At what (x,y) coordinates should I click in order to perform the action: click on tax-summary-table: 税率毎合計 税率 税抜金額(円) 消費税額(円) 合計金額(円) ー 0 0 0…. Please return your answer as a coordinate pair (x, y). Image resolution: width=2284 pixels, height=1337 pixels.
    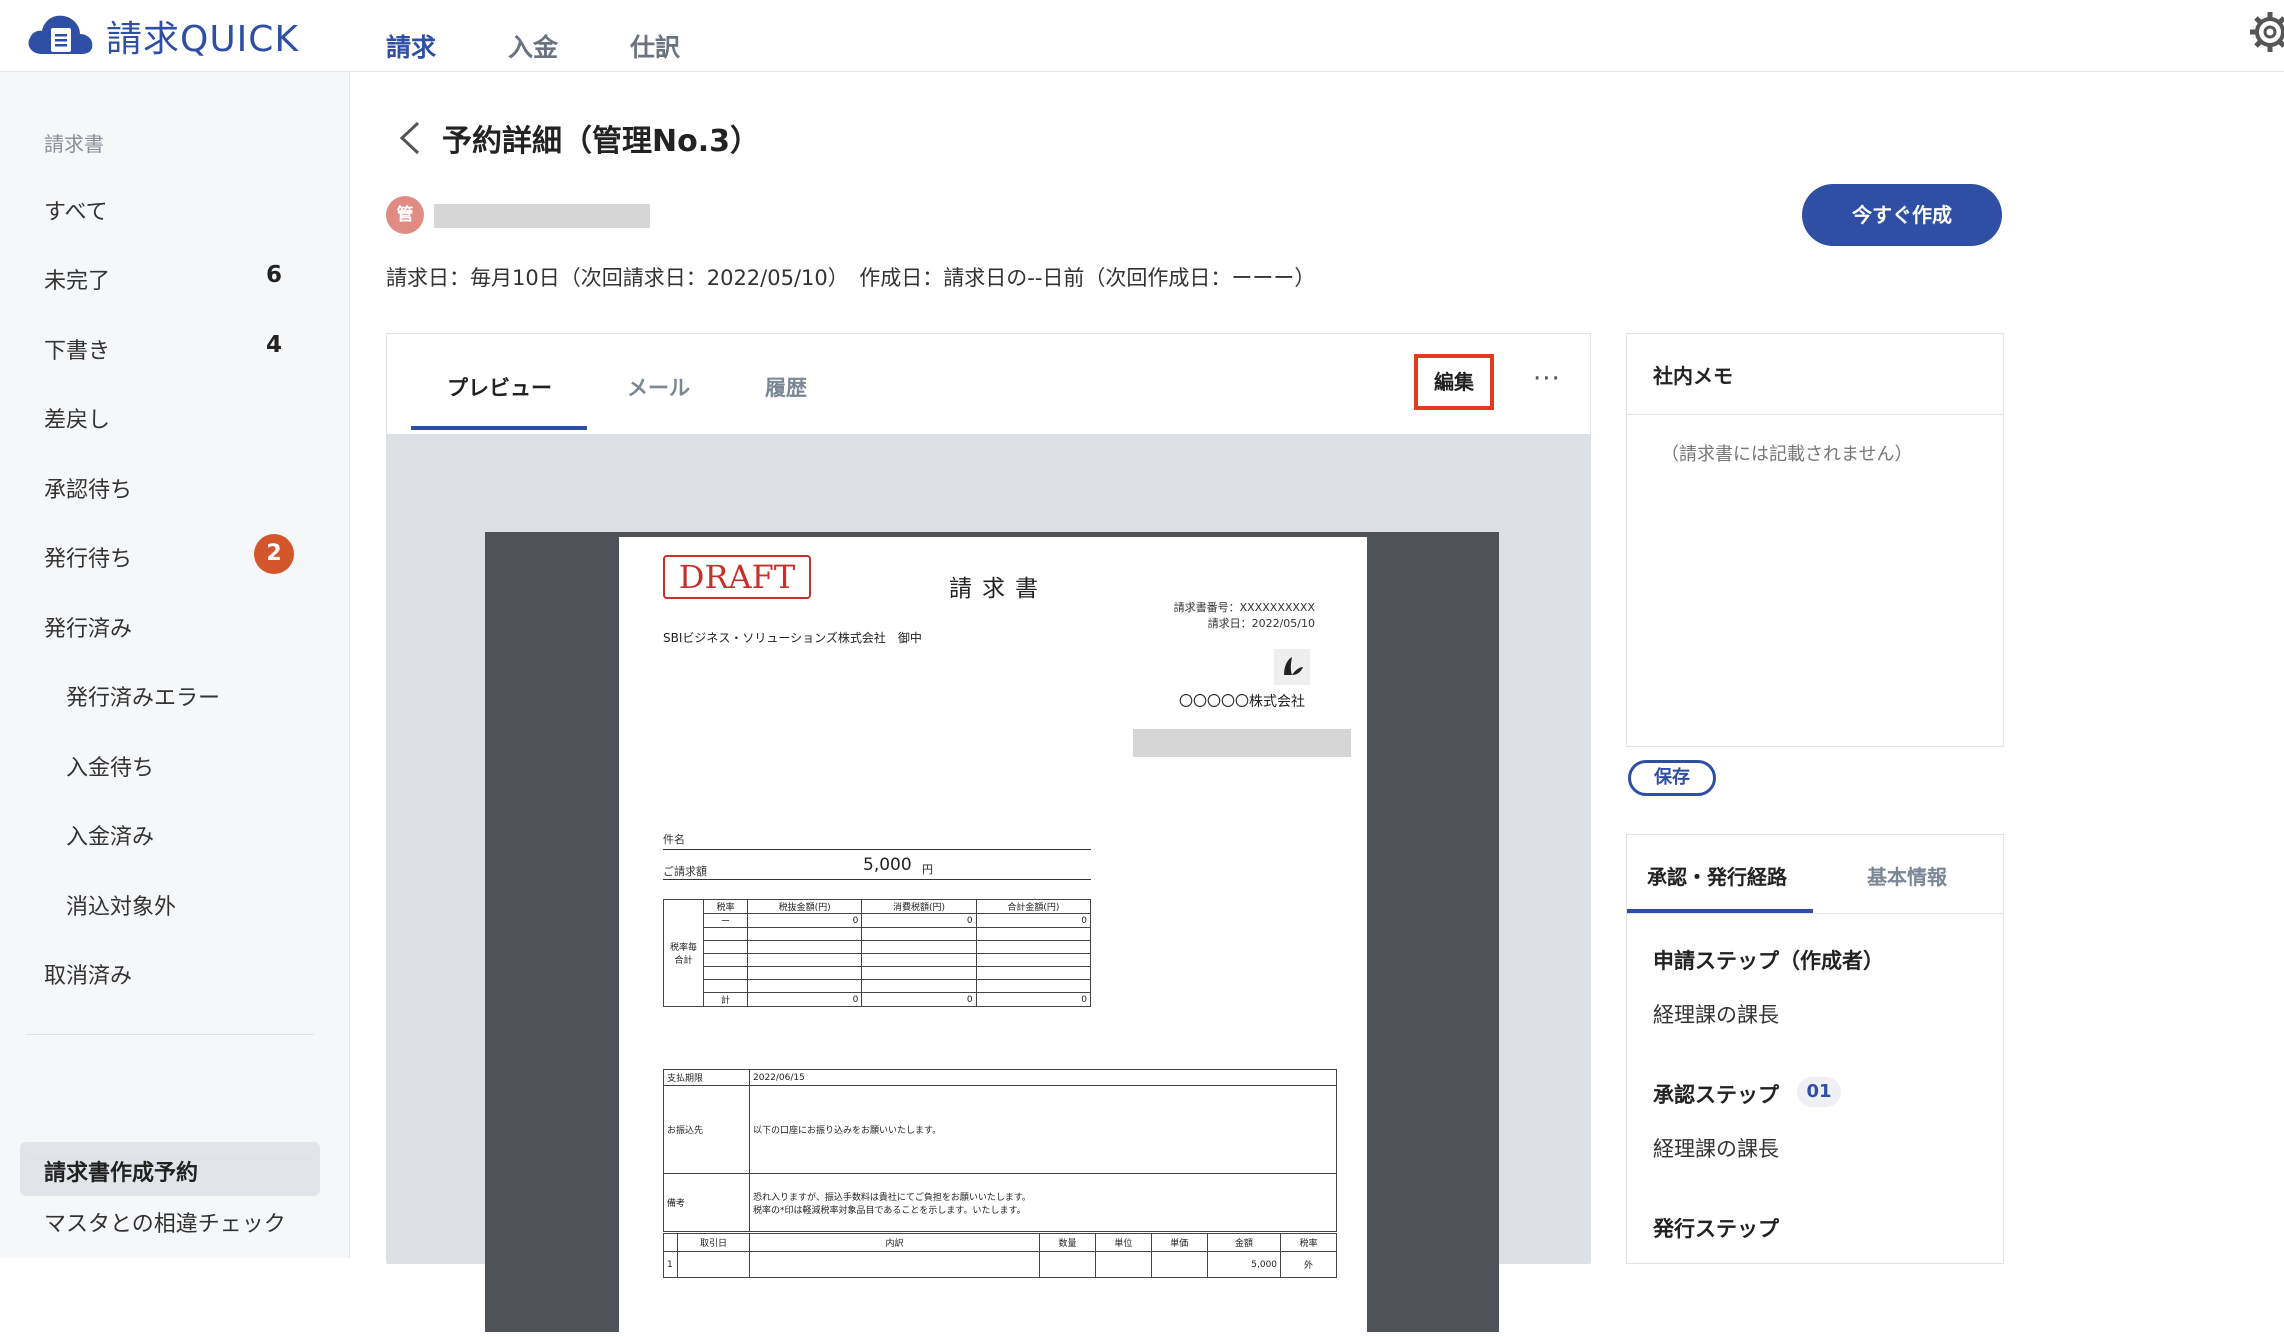
    Looking at the image, I should click on (877, 953).